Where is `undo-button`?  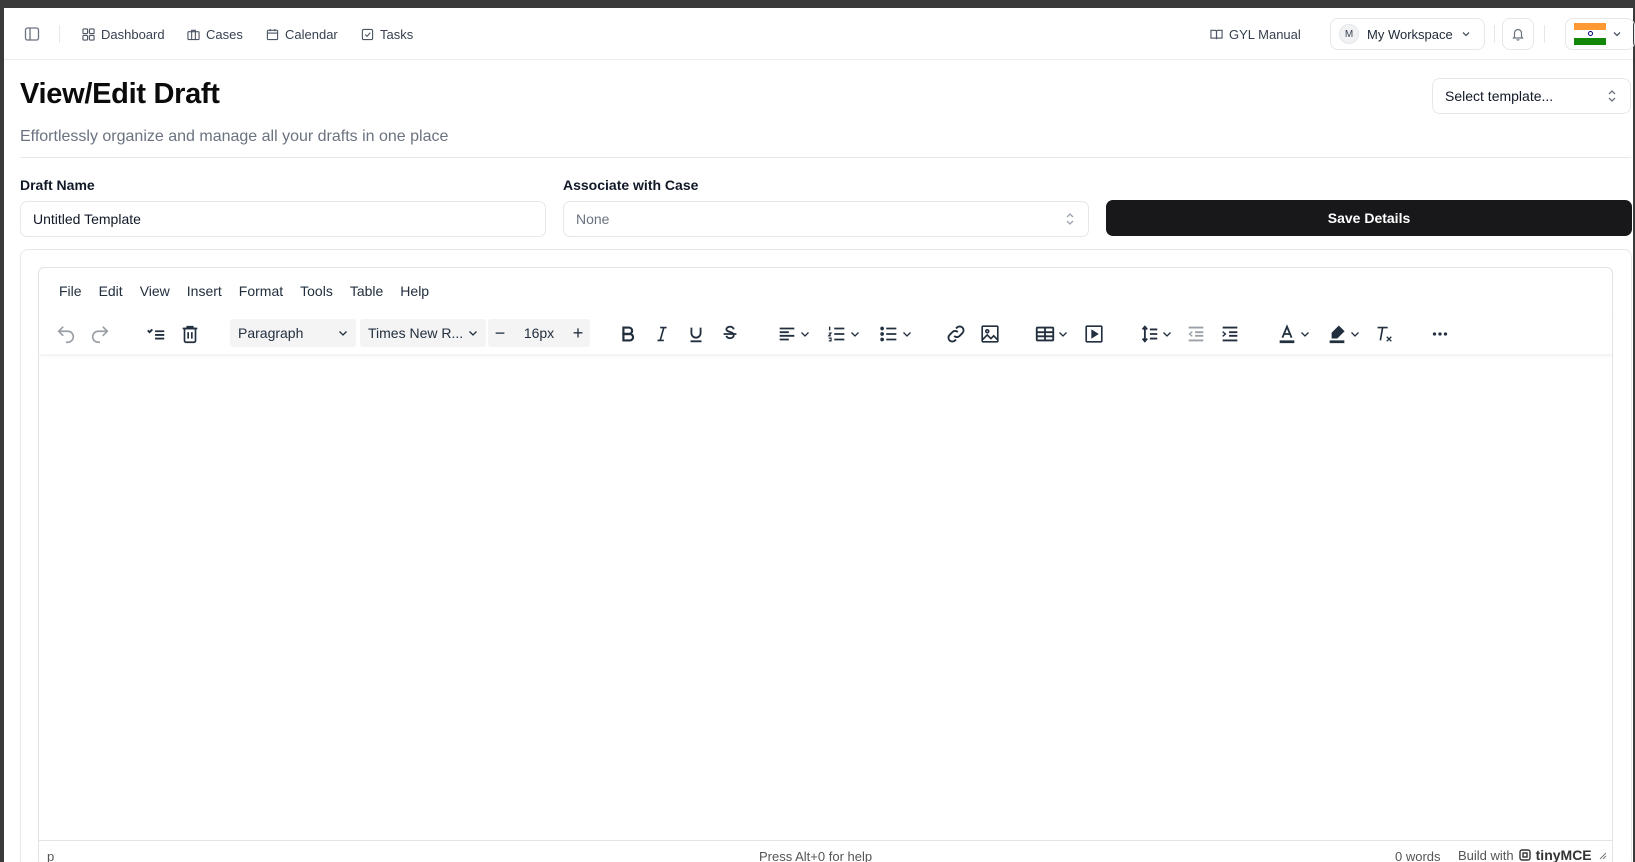 undo-button is located at coordinates (66, 334).